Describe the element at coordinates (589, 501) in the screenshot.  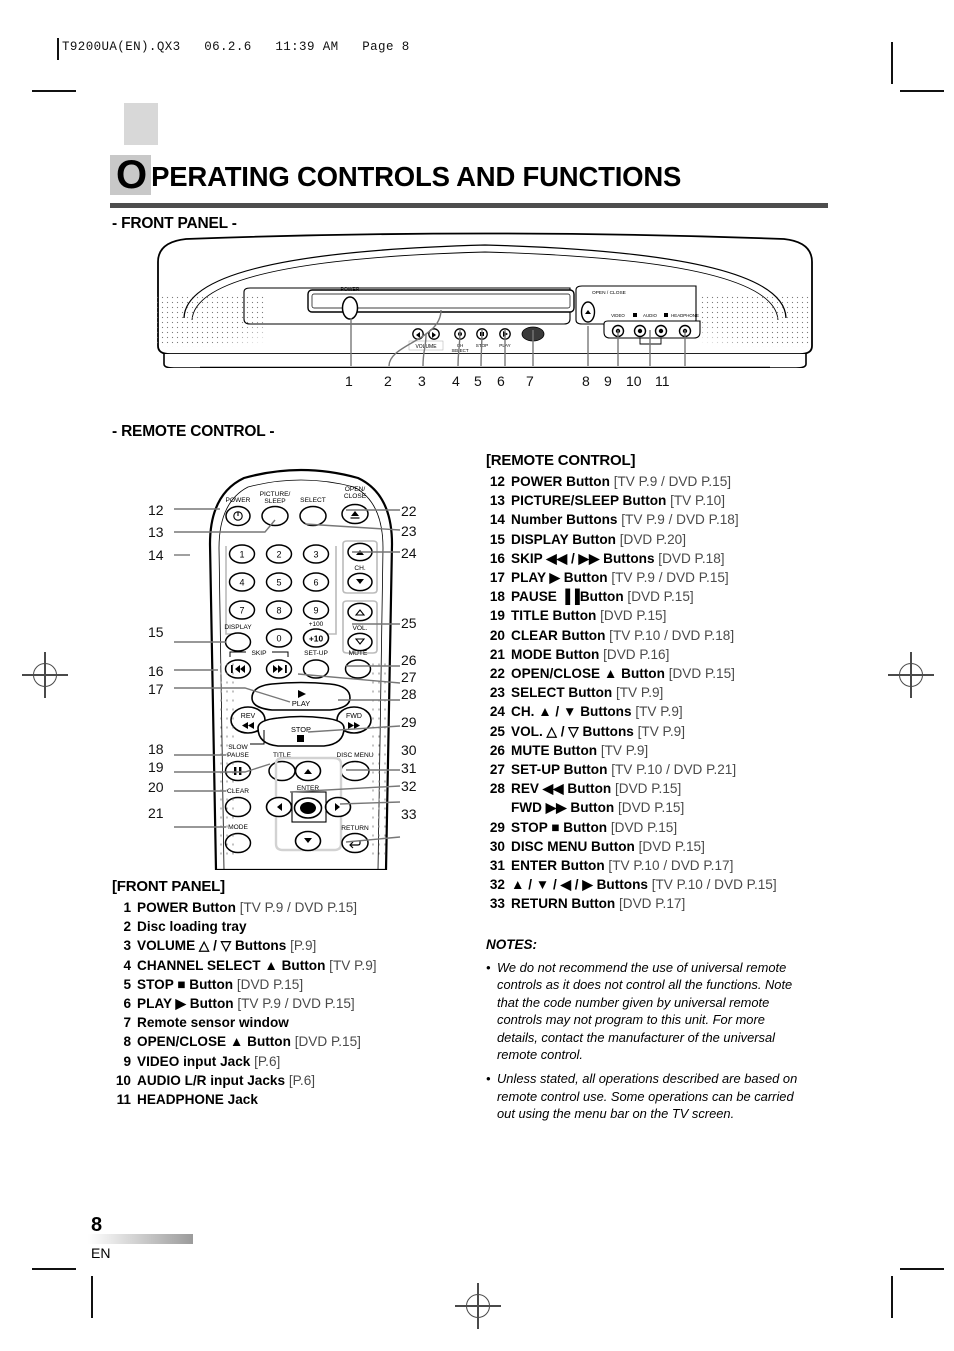
I see `list-item-label: PICTURE/SLEEP Button` at that location.